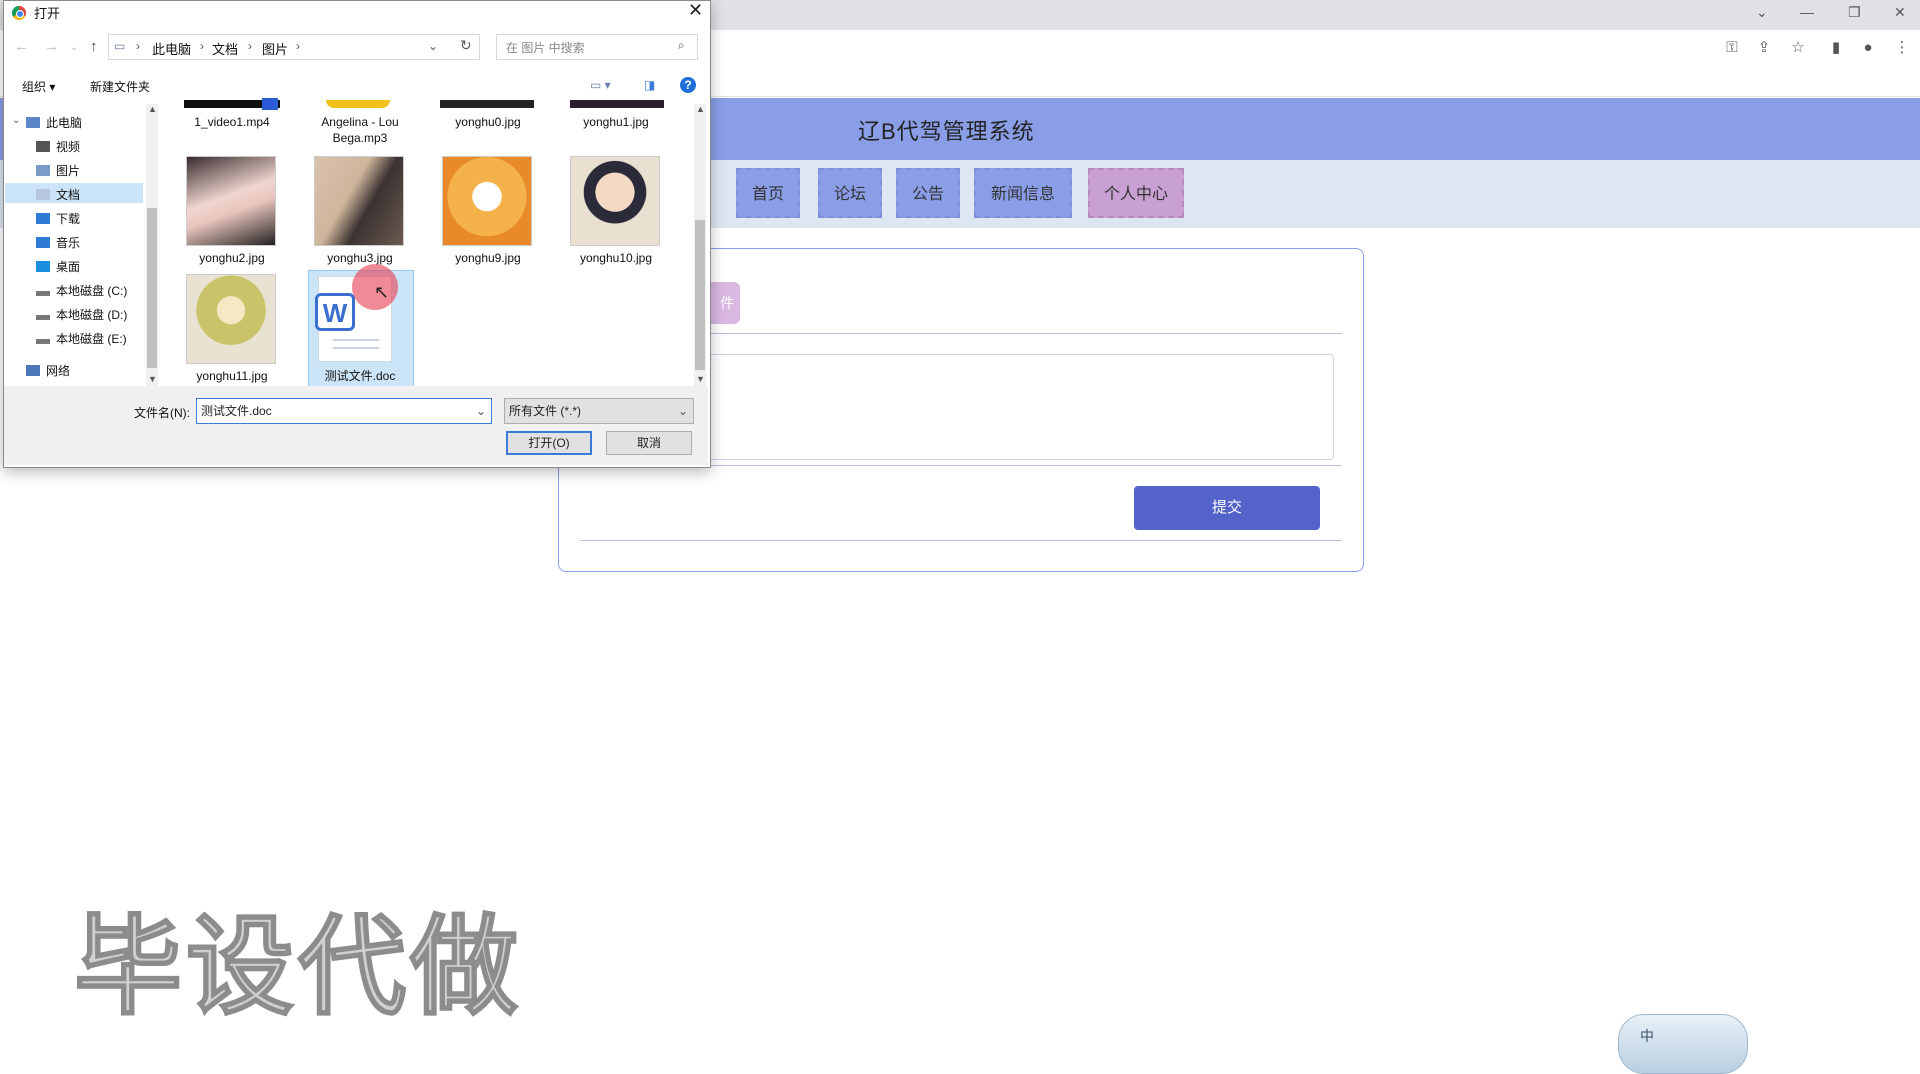  I want to click on breadcrumb-documents: 文档, so click(225, 48).